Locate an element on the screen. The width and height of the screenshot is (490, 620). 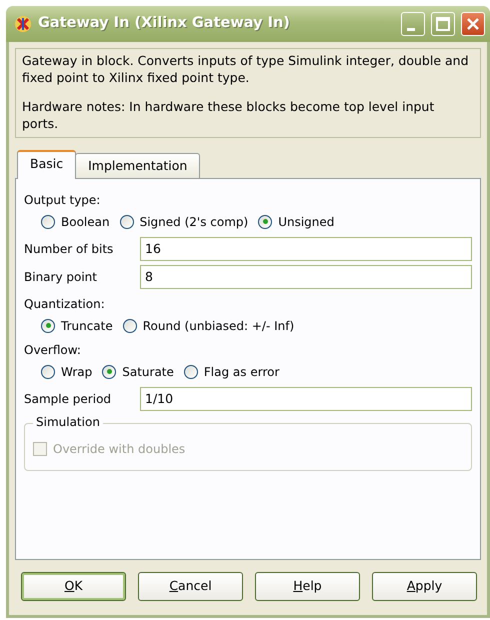
field-label: Quantization: is located at coordinates (65, 304).